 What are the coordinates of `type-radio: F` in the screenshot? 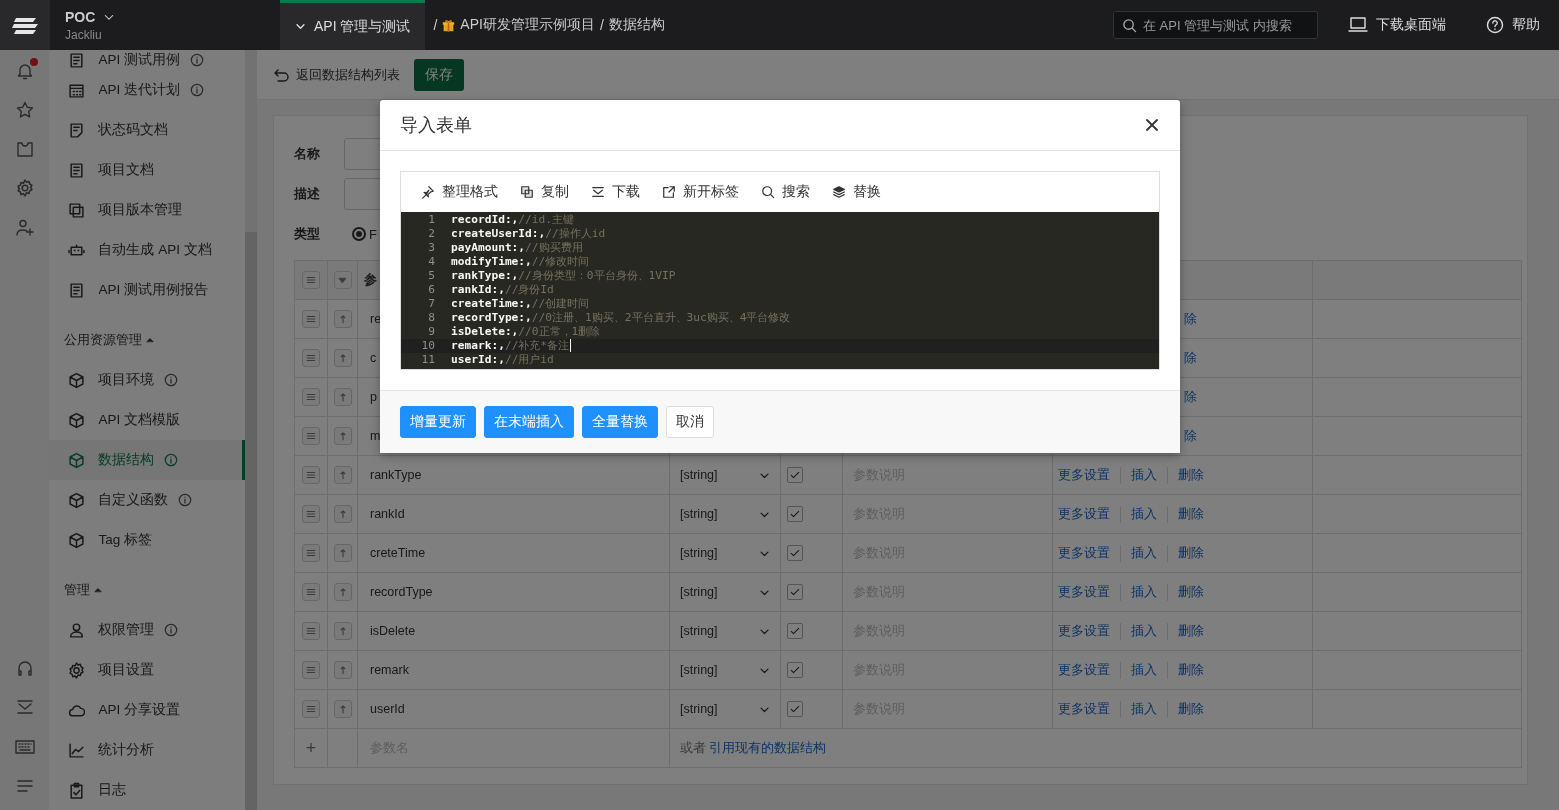 It's located at (364, 234).